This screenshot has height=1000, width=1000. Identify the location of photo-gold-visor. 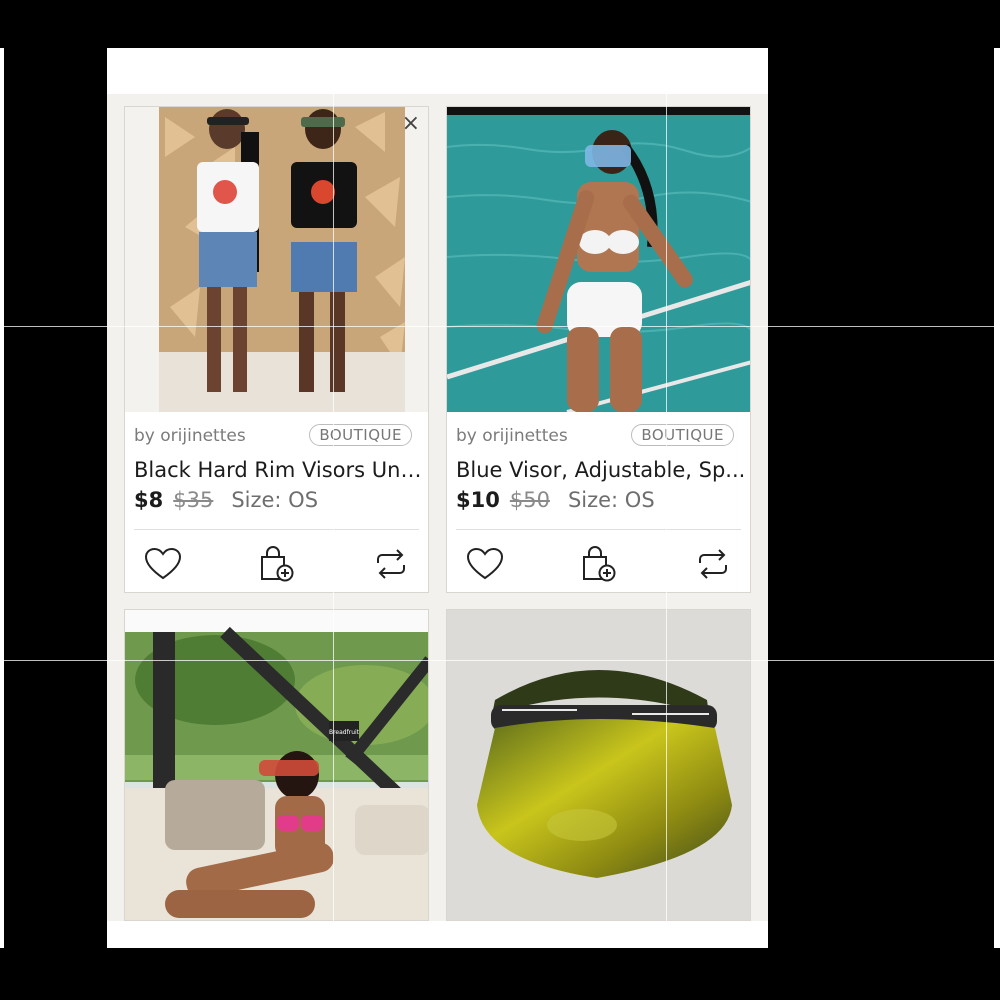
(598, 765).